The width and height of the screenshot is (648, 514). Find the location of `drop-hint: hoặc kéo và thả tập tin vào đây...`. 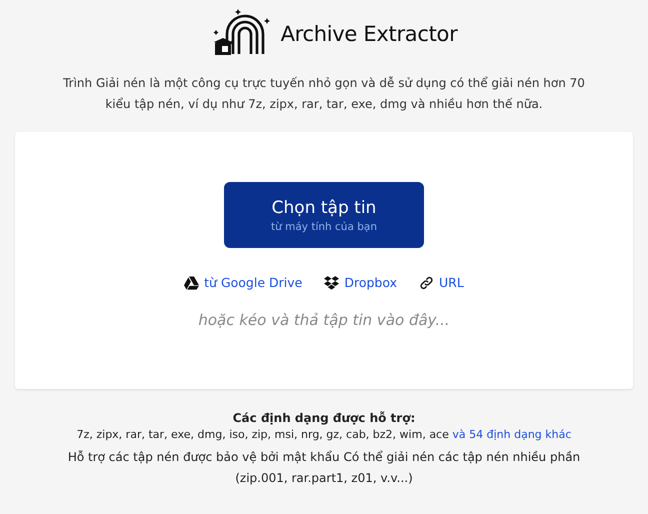

drop-hint: hoặc kéo và thả tập tin vào đây... is located at coordinates (324, 320).